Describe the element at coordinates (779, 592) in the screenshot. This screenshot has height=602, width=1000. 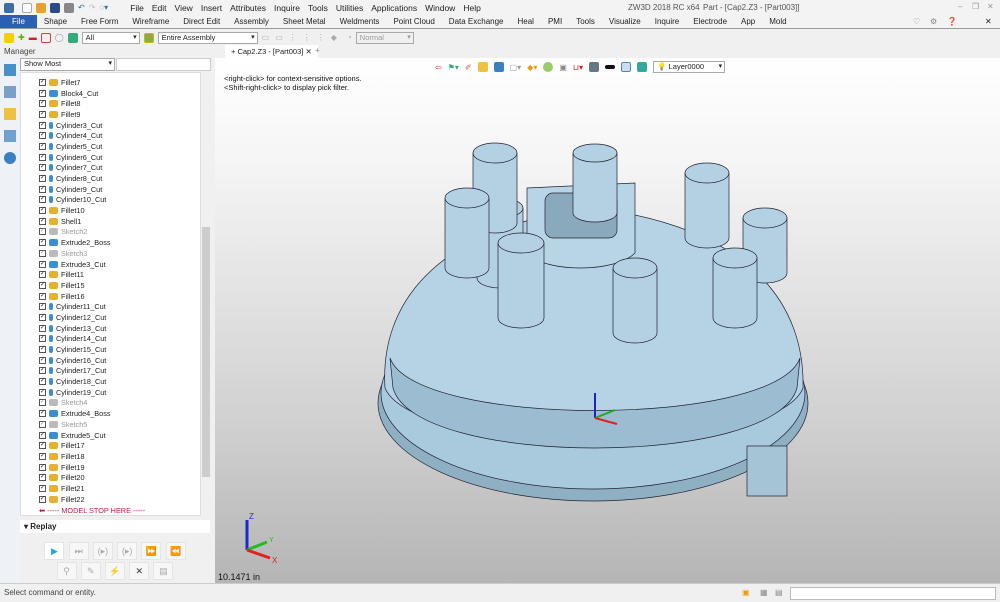
I see `status-layout-icon: ▤` at that location.